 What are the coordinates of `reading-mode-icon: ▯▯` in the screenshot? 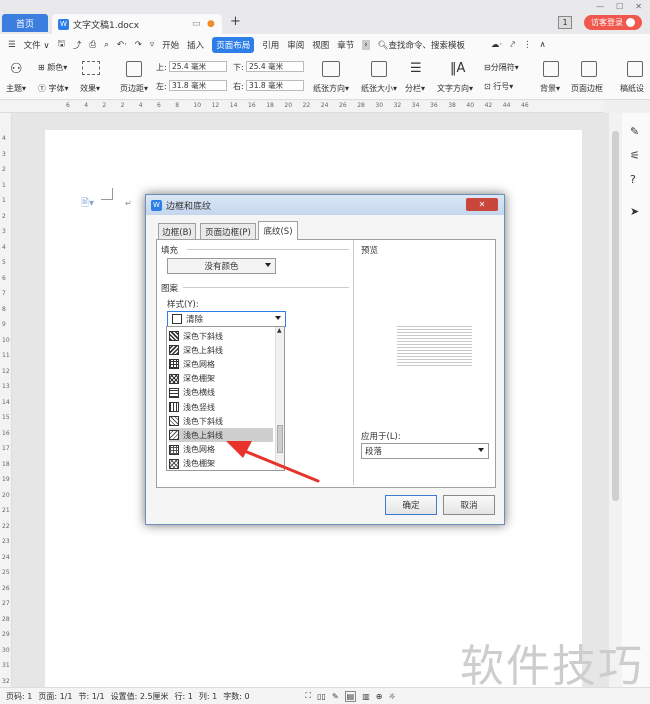 It's located at (321, 696).